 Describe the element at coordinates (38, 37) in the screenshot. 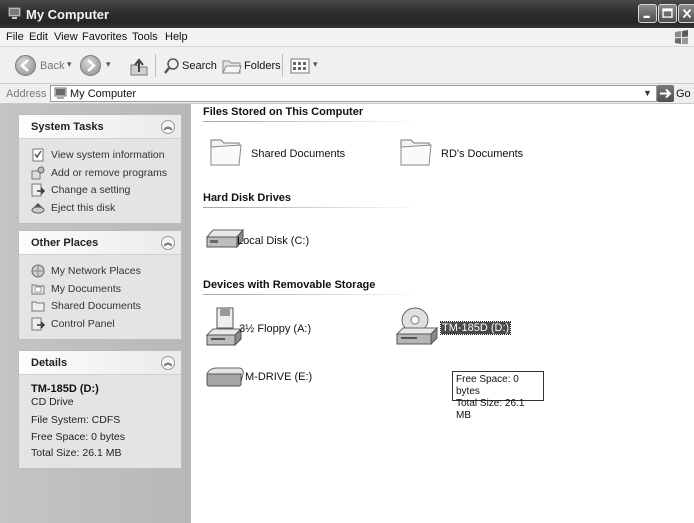

I see `menu-edit: Edit` at that location.